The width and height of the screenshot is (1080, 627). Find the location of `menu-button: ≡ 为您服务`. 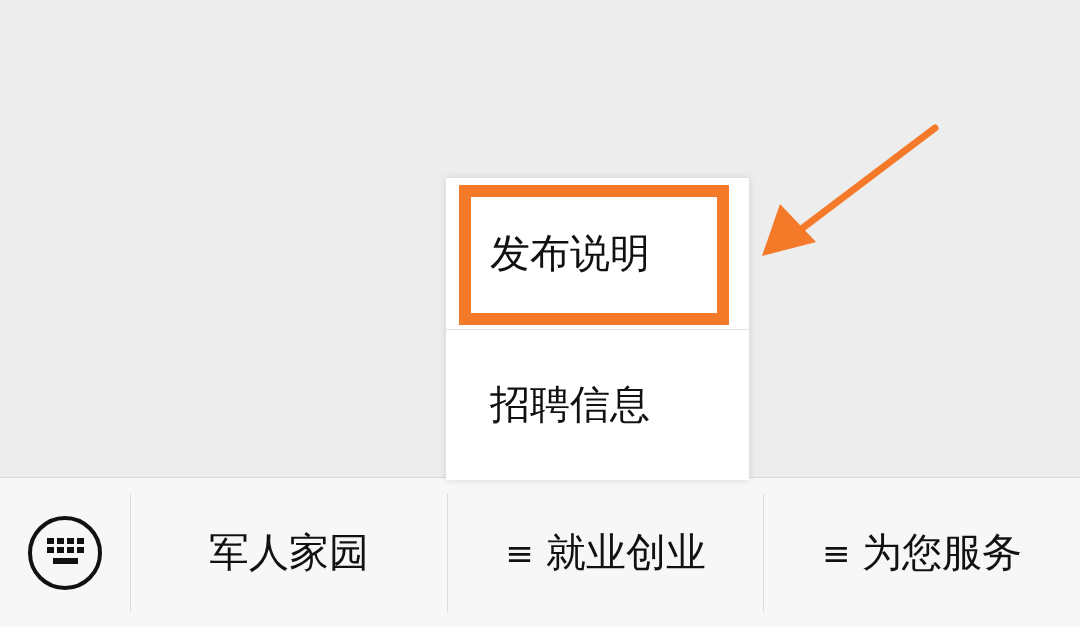

menu-button: ≡ 为您服务 is located at coordinates (922, 552).